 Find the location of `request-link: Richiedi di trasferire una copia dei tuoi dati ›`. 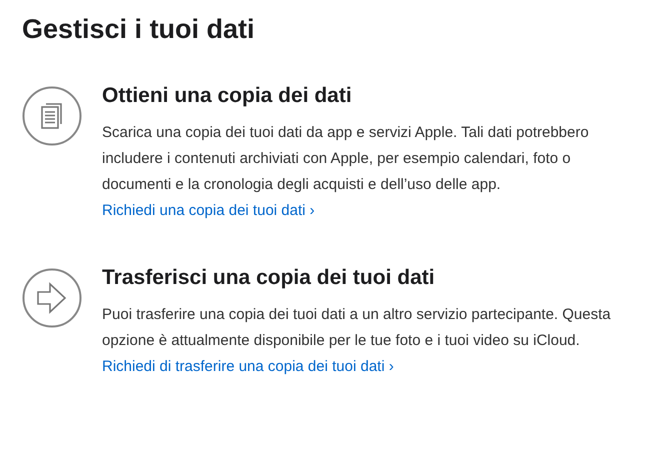

request-link: Richiedi di trasferire una copia dei tuoi dati › is located at coordinates (248, 367).